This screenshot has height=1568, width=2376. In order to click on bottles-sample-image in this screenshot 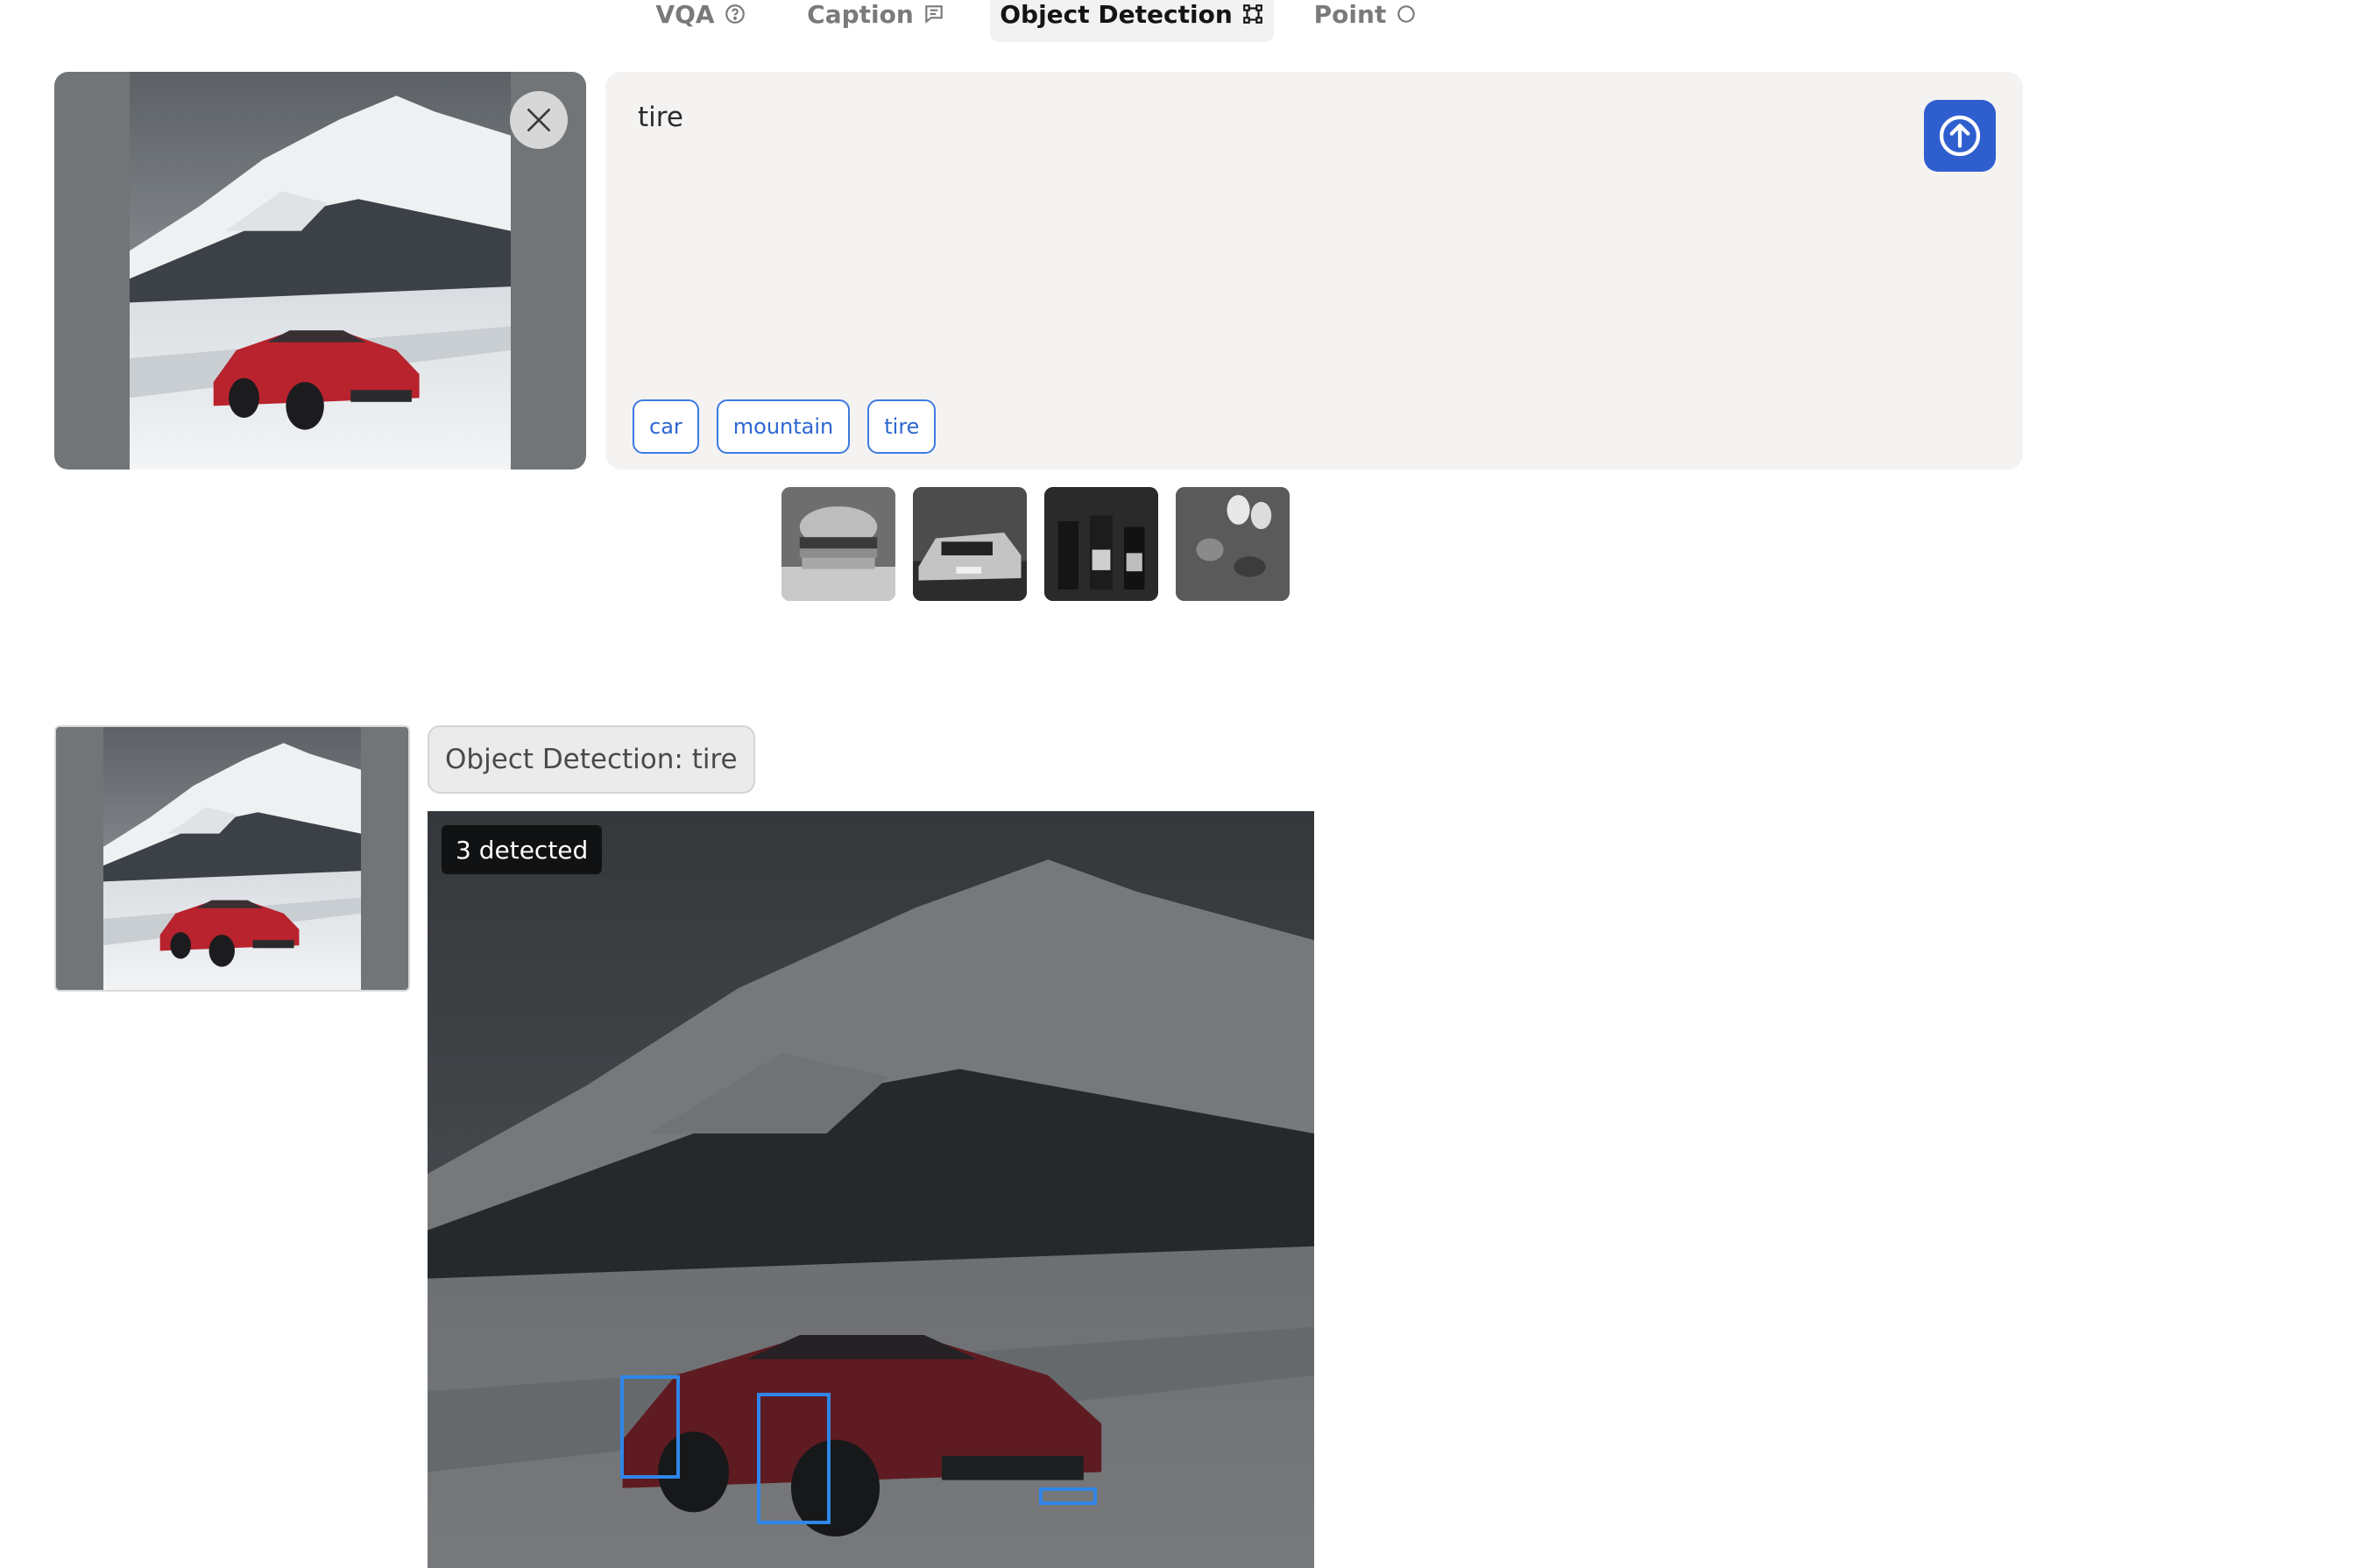, I will do `click(1101, 544)`.